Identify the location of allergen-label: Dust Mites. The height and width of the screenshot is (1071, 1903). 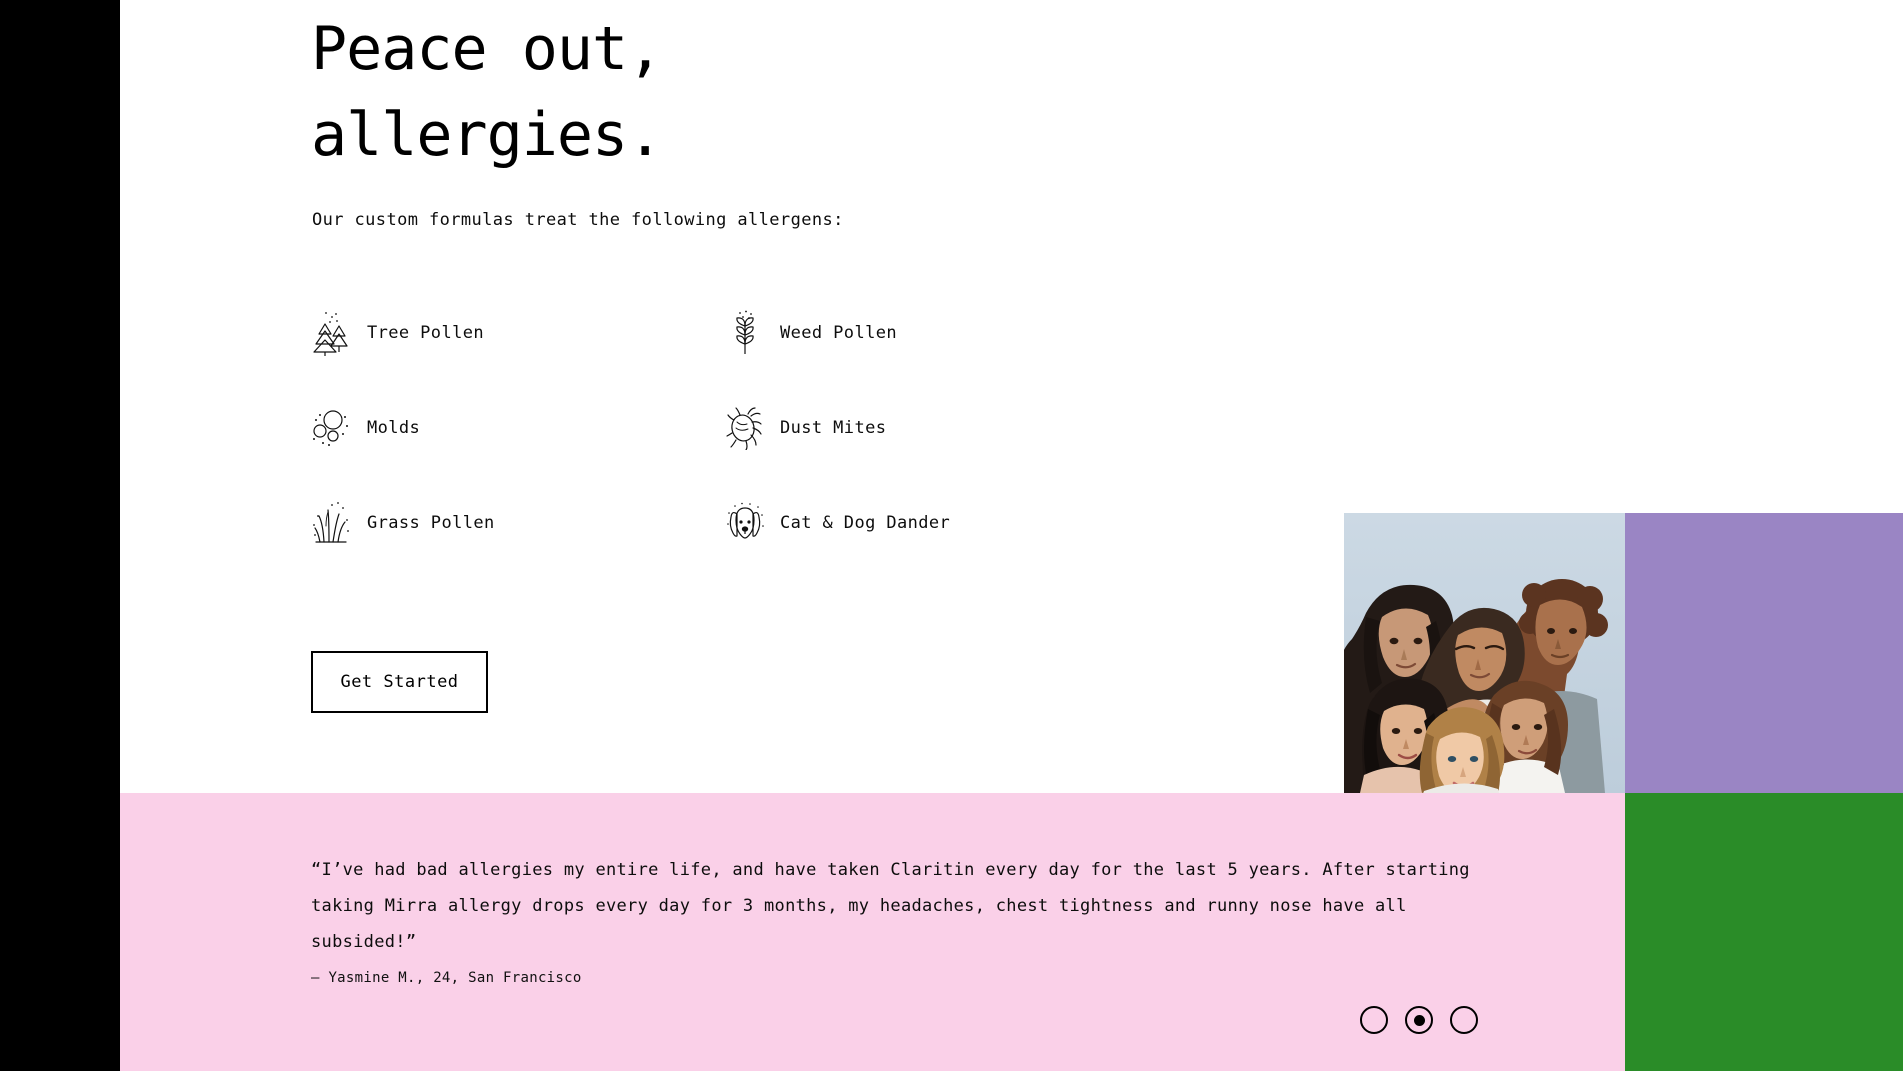
(833, 427).